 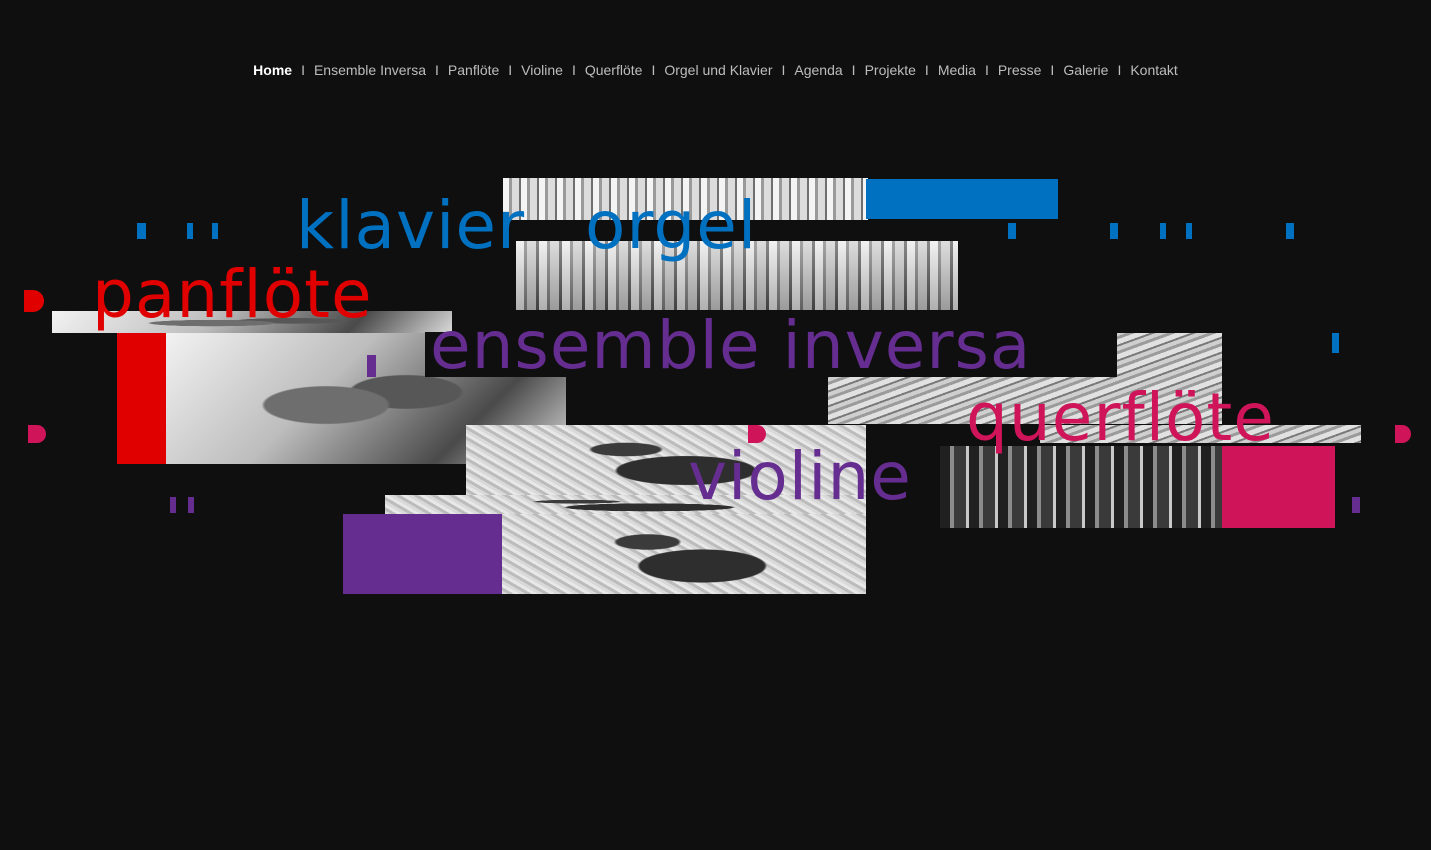 What do you see at coordinates (1120, 417) in the screenshot?
I see `word-querfloete: querflöte` at bounding box center [1120, 417].